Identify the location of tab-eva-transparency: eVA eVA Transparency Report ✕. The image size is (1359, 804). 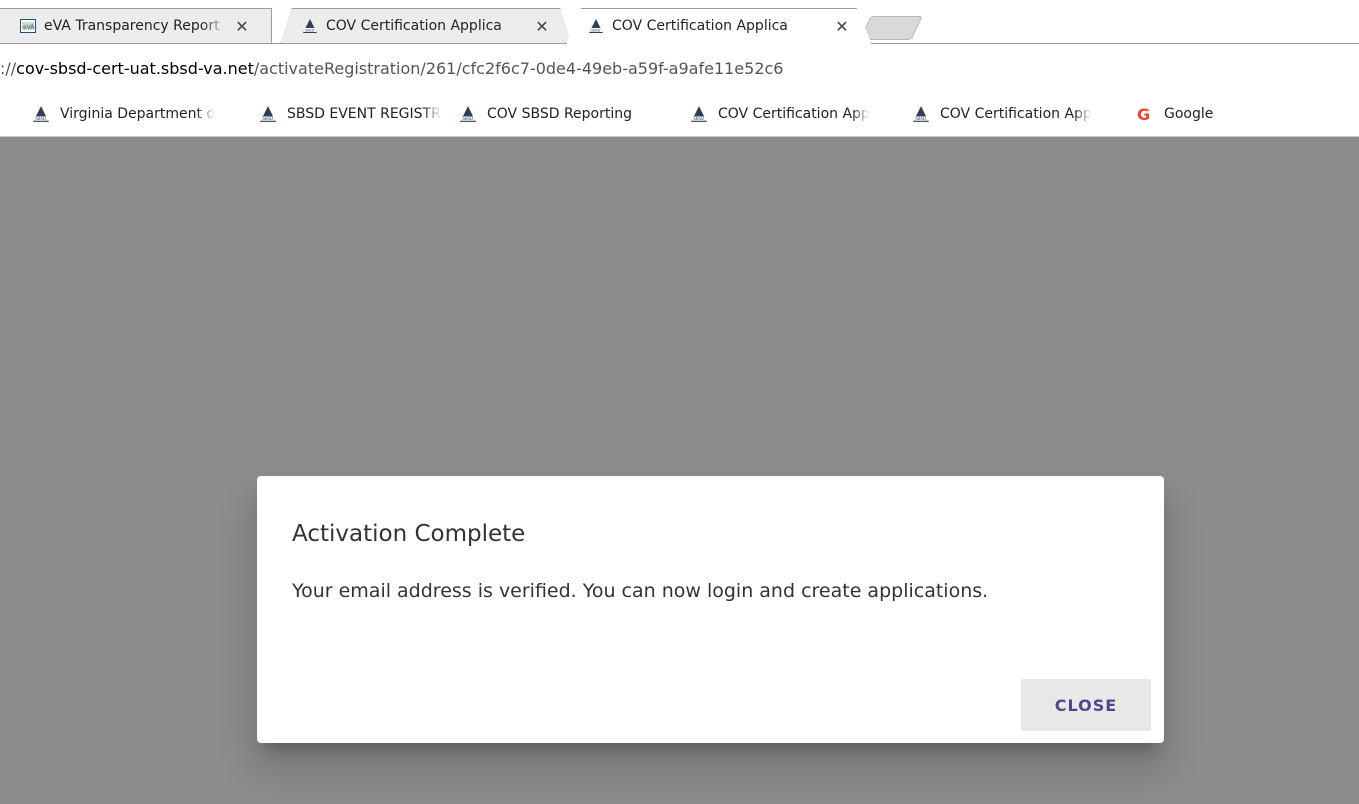
(136, 26).